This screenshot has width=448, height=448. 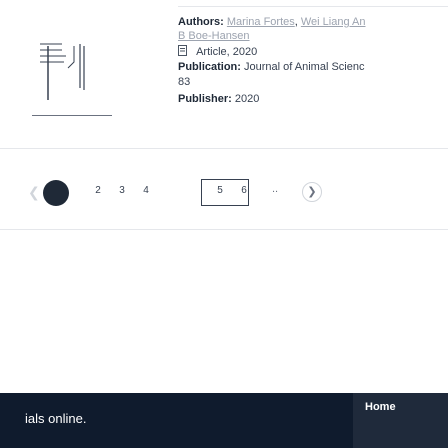 I want to click on publication-value: Journal of Animal Scienc, so click(x=304, y=67).